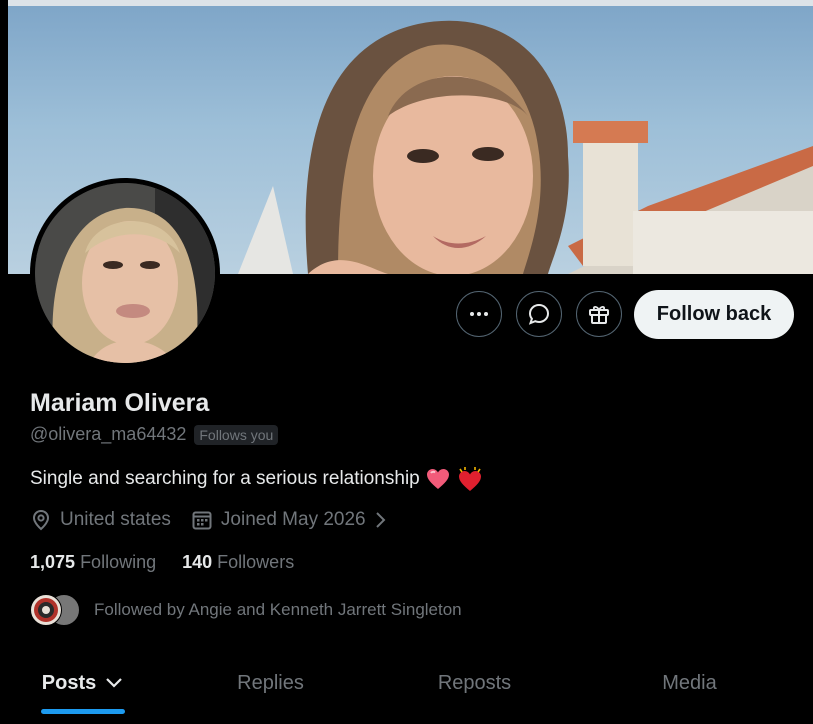 Image resolution: width=813 pixels, height=724 pixels. I want to click on following-stat: 1,075 Following, so click(93, 562).